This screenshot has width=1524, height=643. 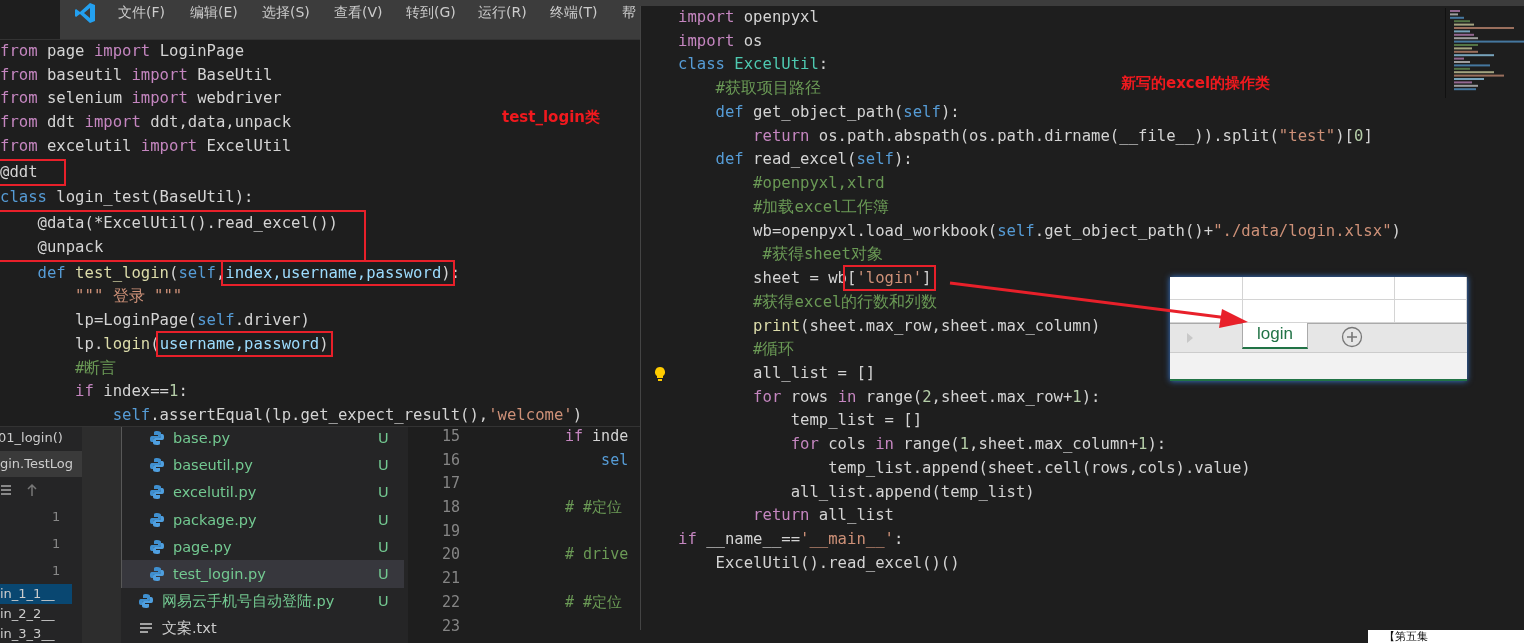 I want to click on line-number: 19, so click(x=450, y=531).